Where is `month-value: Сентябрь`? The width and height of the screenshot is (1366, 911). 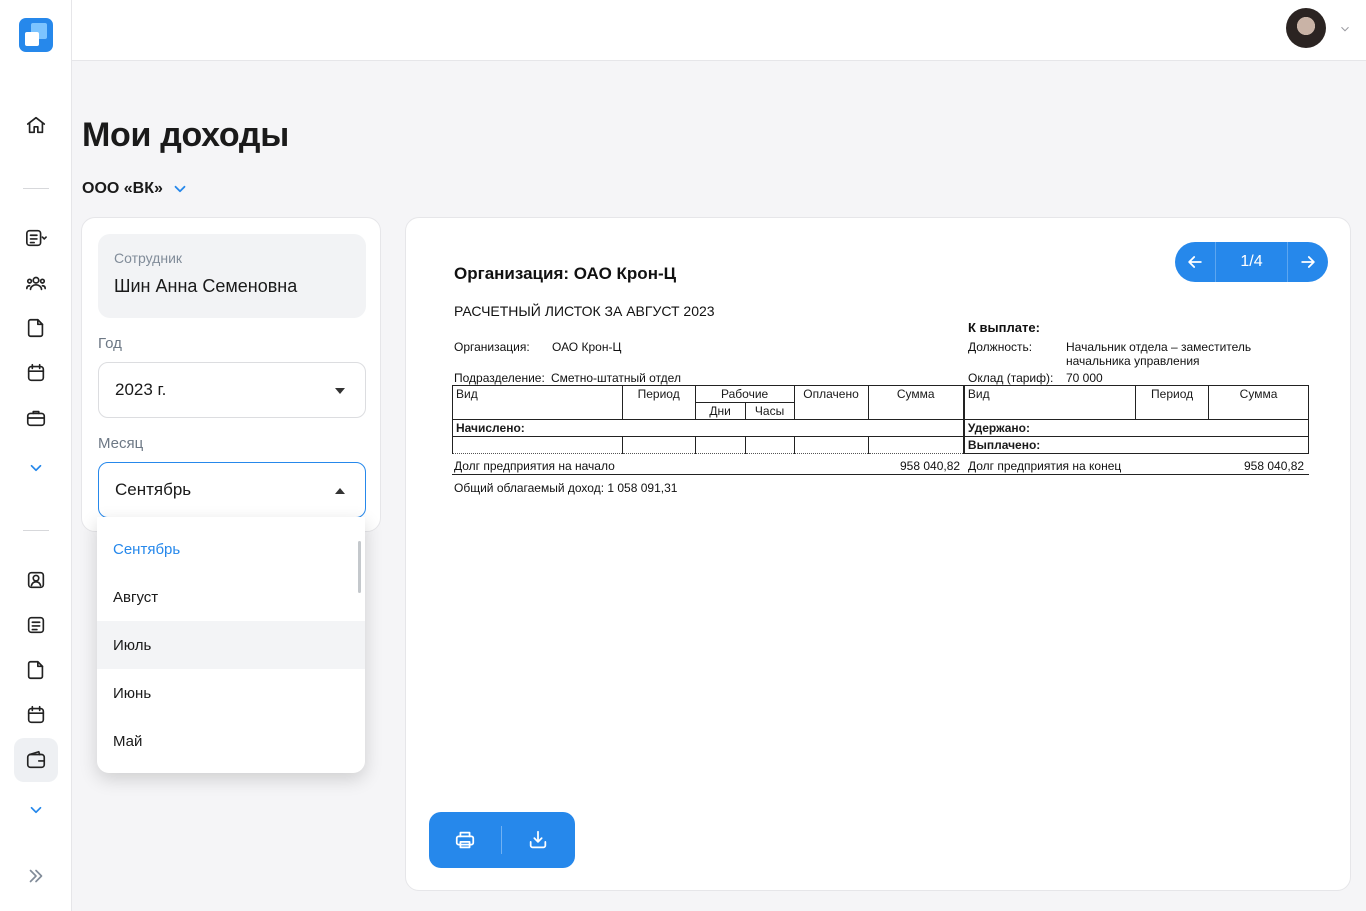
month-value: Сентябрь is located at coordinates (153, 489).